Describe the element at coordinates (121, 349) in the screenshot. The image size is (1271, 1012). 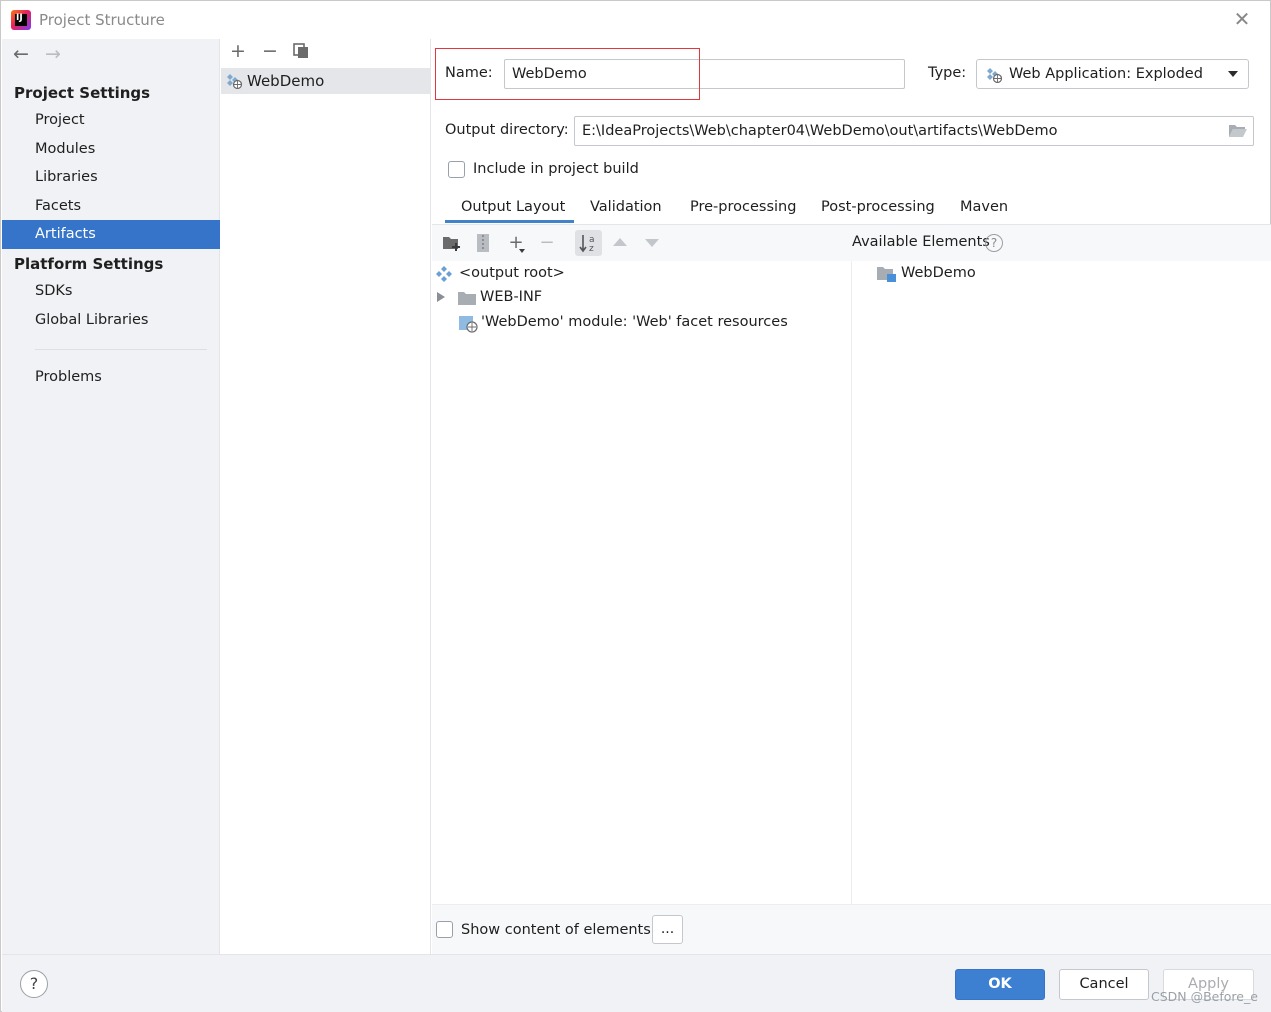
I see `sidebar-divider` at that location.